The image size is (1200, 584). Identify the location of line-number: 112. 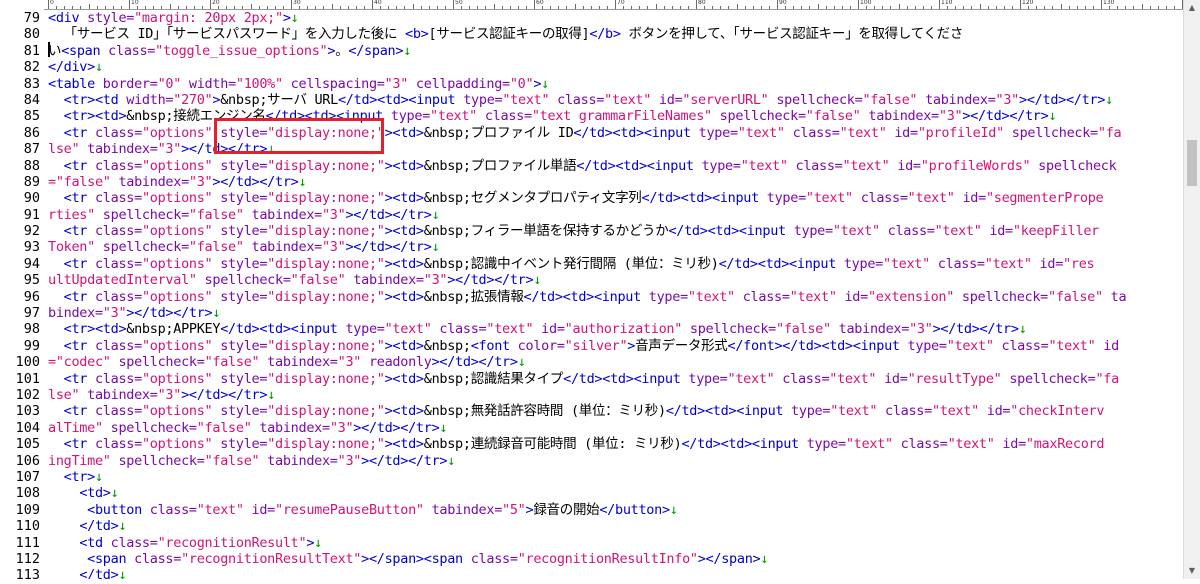
(27, 558).